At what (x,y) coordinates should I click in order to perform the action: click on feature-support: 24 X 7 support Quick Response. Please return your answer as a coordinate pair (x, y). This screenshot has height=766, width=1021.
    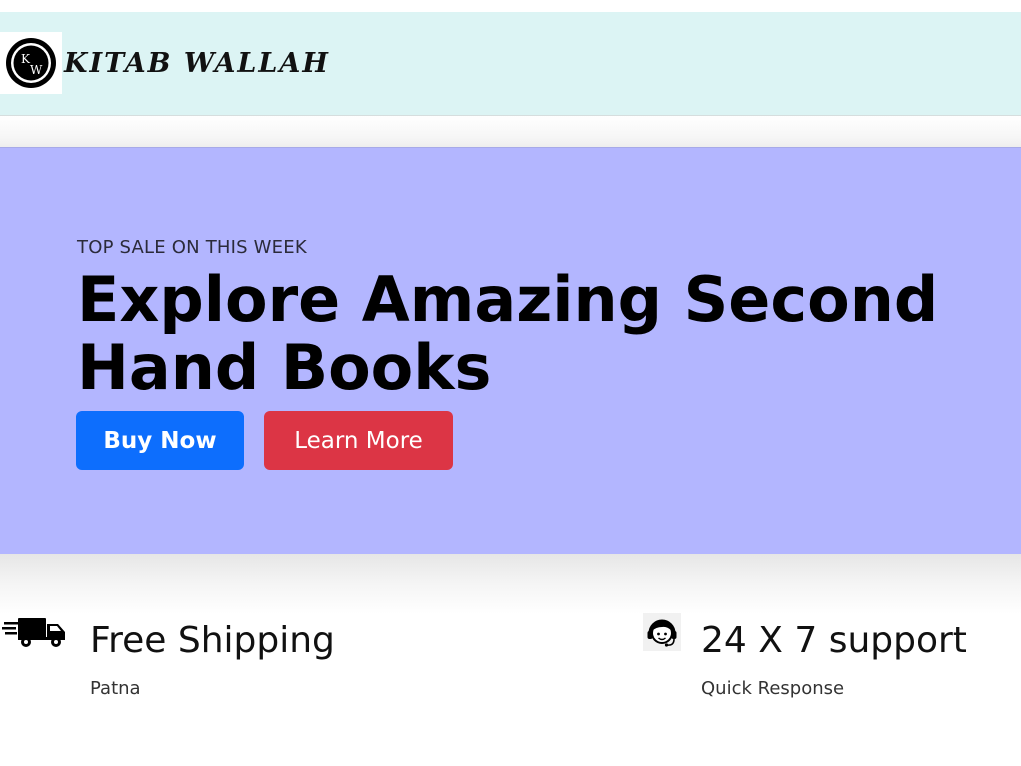
    Looking at the image, I should click on (804, 660).